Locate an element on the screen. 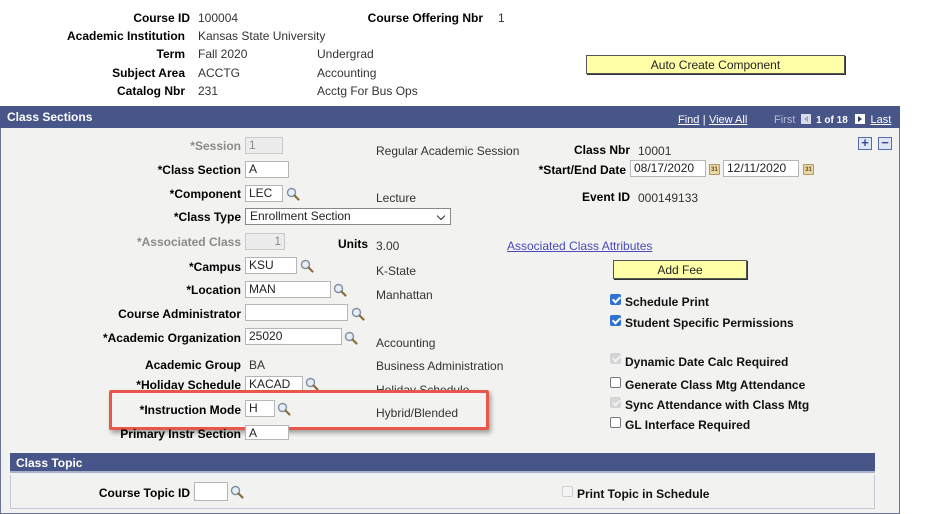 This screenshot has width=927, height=514. dynamic-date-calc-label: Dynamic Date Calc Required is located at coordinates (707, 362).